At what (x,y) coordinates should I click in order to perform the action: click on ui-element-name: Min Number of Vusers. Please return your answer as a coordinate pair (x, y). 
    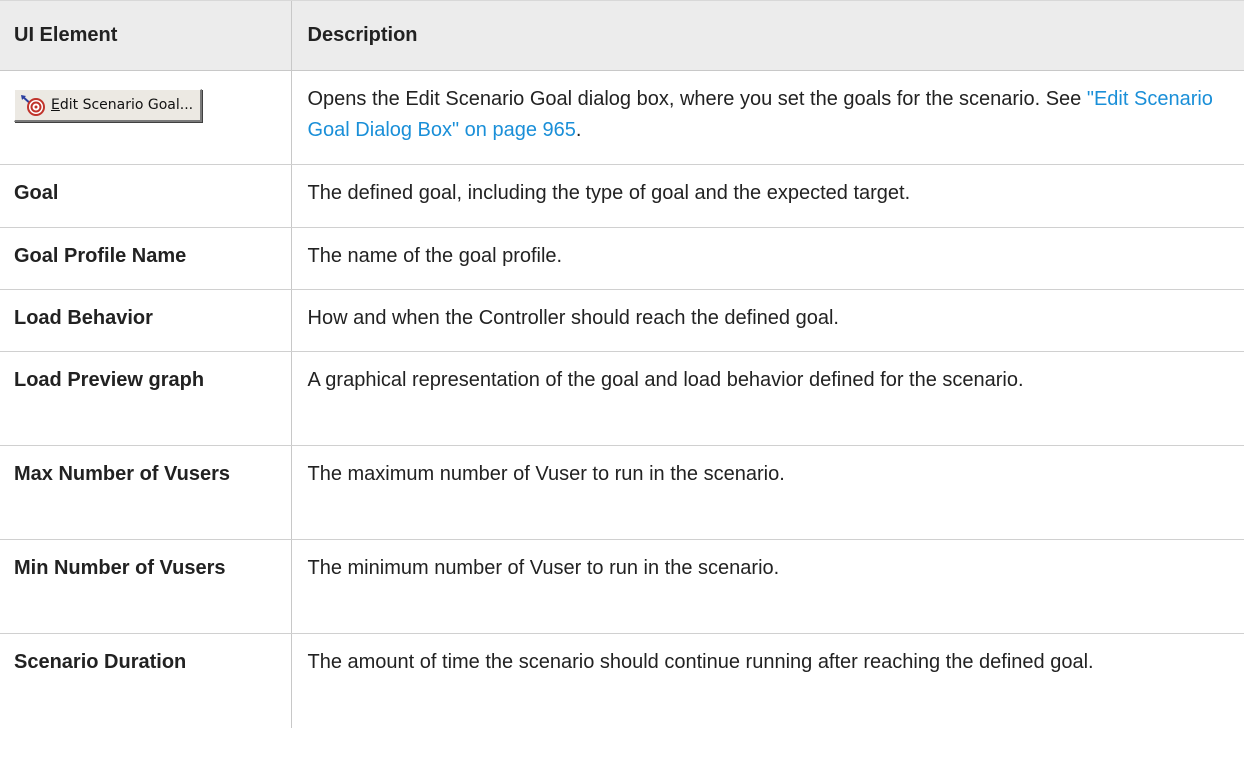
    Looking at the image, I should click on (145, 586).